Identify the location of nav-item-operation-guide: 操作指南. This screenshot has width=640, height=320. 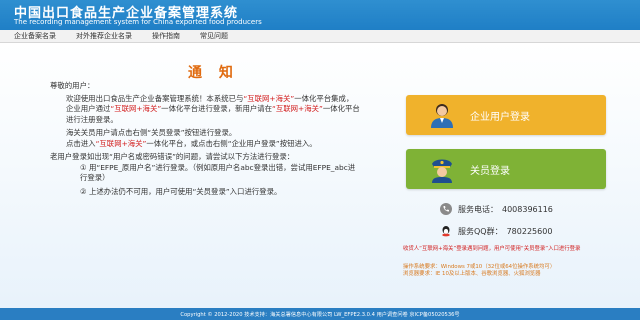
(166, 36).